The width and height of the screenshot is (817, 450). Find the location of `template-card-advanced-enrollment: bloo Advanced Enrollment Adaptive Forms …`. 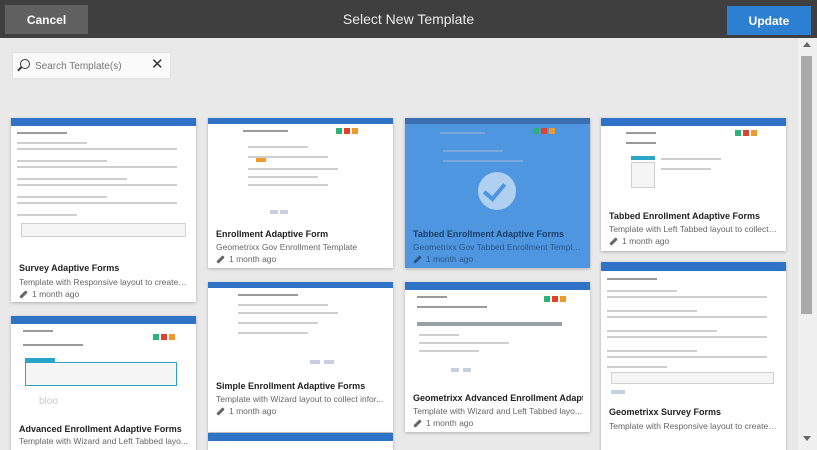

template-card-advanced-enrollment: bloo Advanced Enrollment Adaptive Forms … is located at coordinates (103, 383).